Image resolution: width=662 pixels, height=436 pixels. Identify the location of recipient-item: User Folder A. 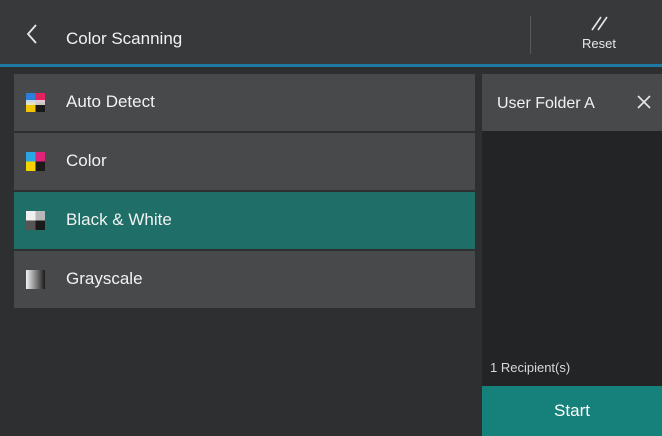
(572, 102).